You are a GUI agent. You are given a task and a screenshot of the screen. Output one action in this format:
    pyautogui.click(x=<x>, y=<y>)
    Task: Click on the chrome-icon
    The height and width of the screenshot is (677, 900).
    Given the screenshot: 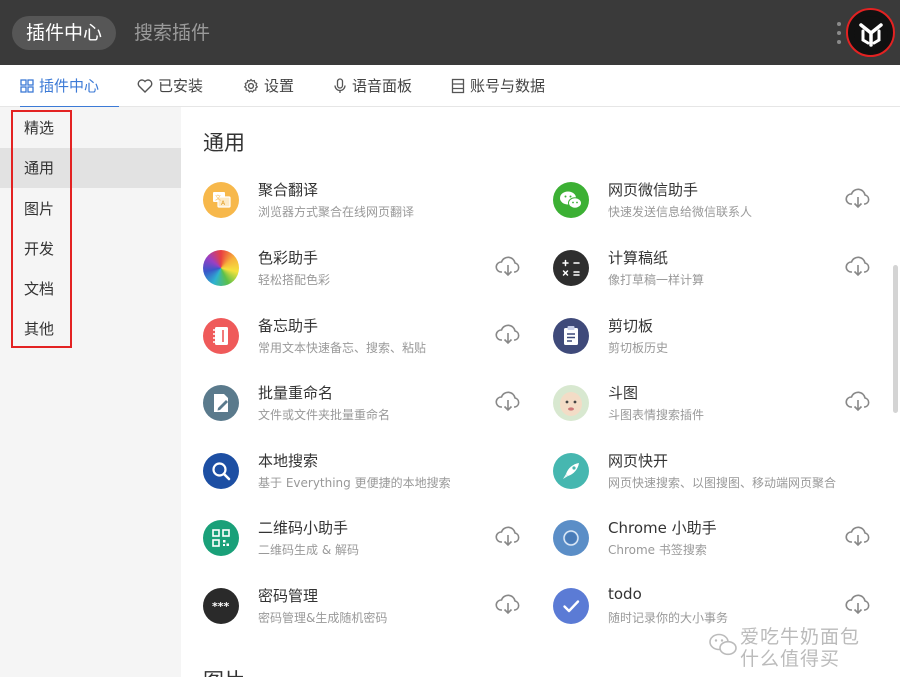 What is the action you would take?
    pyautogui.click(x=571, y=538)
    